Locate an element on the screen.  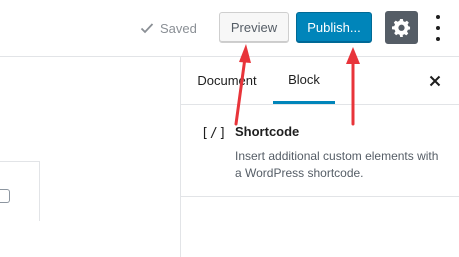
settings-button is located at coordinates (401, 27).